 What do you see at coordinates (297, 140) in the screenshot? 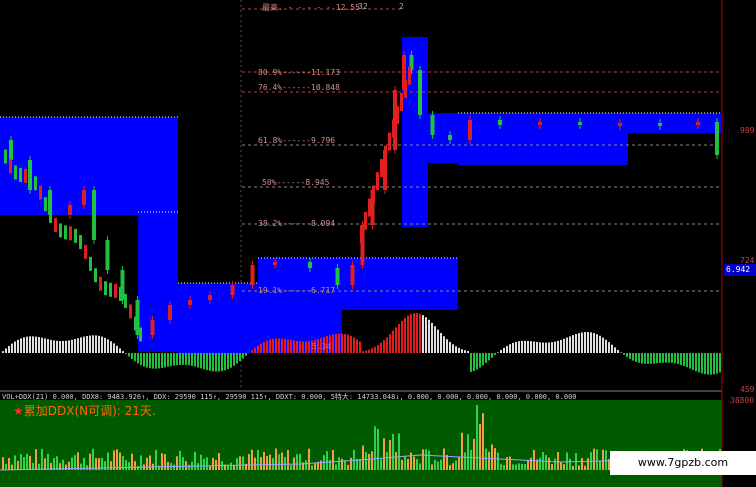
I see `fib-label-61: 61.8%------9.796` at bounding box center [297, 140].